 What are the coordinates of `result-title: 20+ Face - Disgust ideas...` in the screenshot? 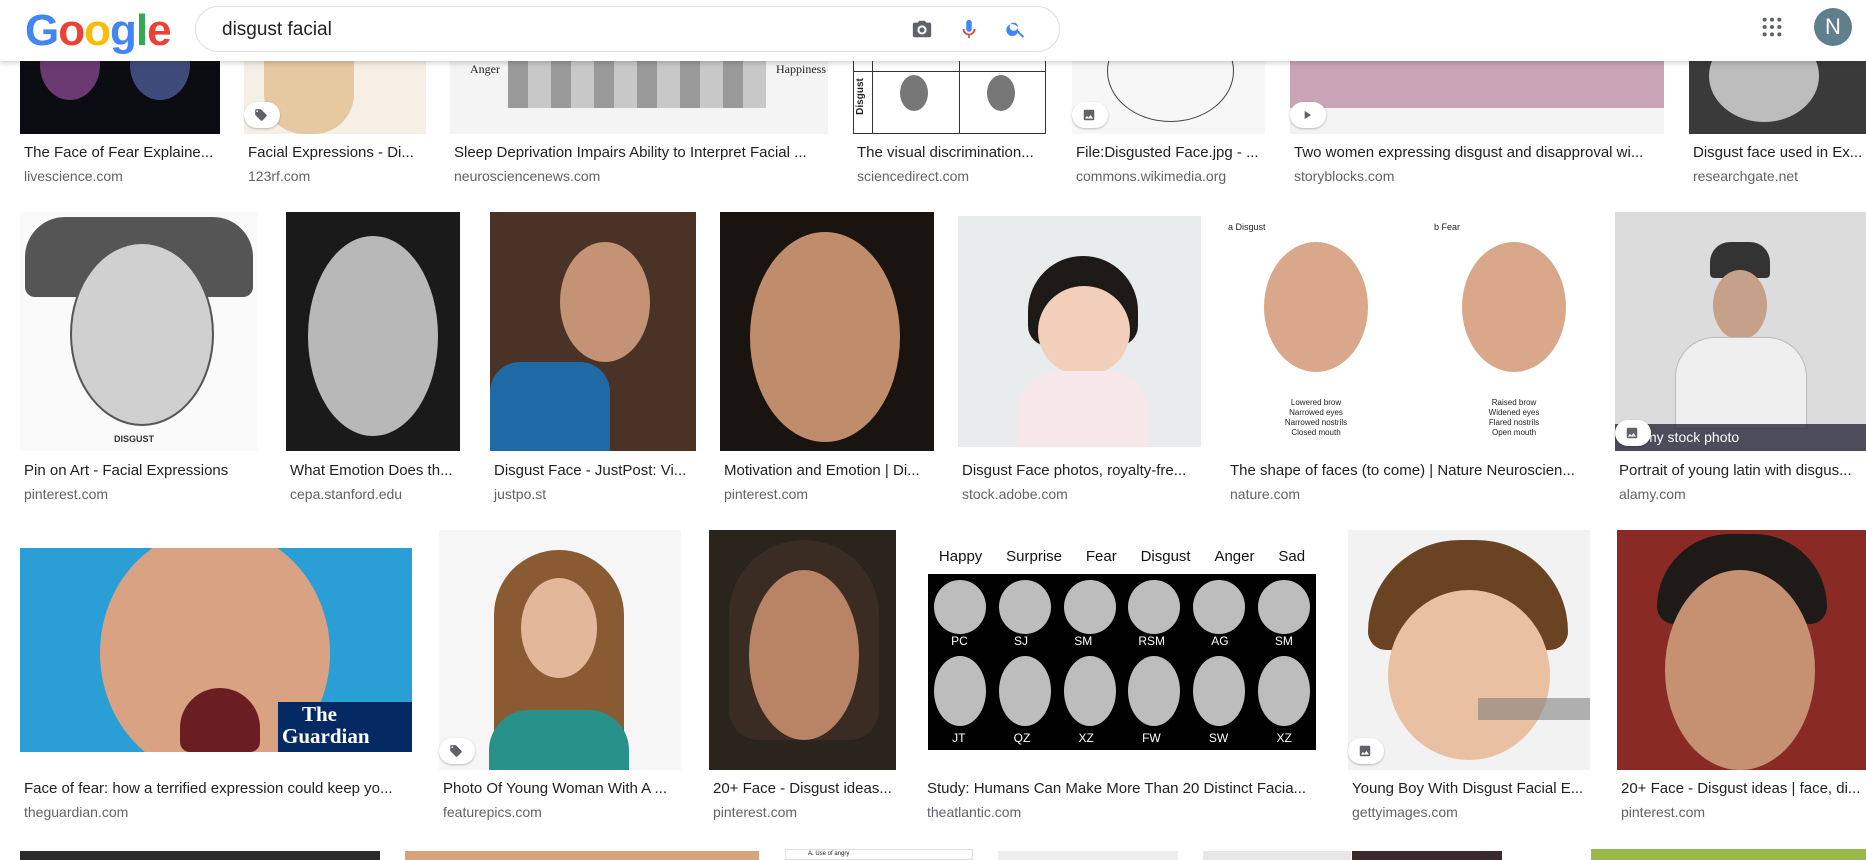 It's located at (804, 789).